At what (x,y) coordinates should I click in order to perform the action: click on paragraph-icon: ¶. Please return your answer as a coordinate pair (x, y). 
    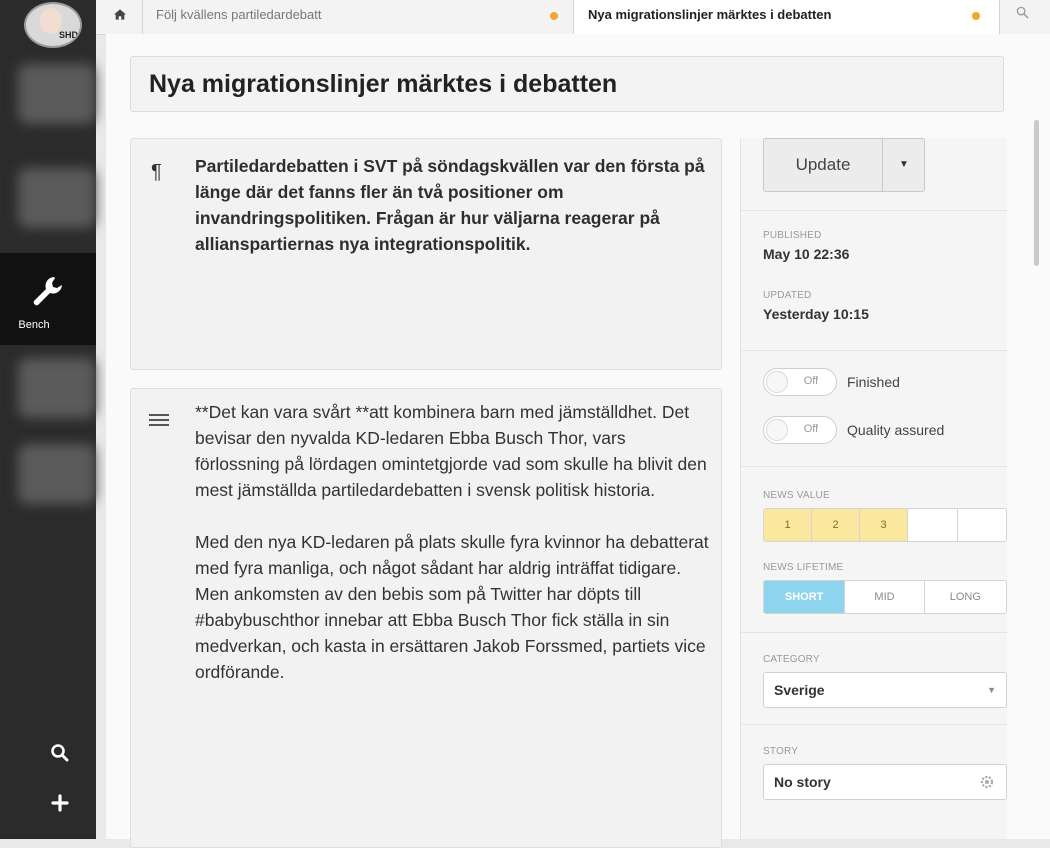
    Looking at the image, I should click on (156, 172).